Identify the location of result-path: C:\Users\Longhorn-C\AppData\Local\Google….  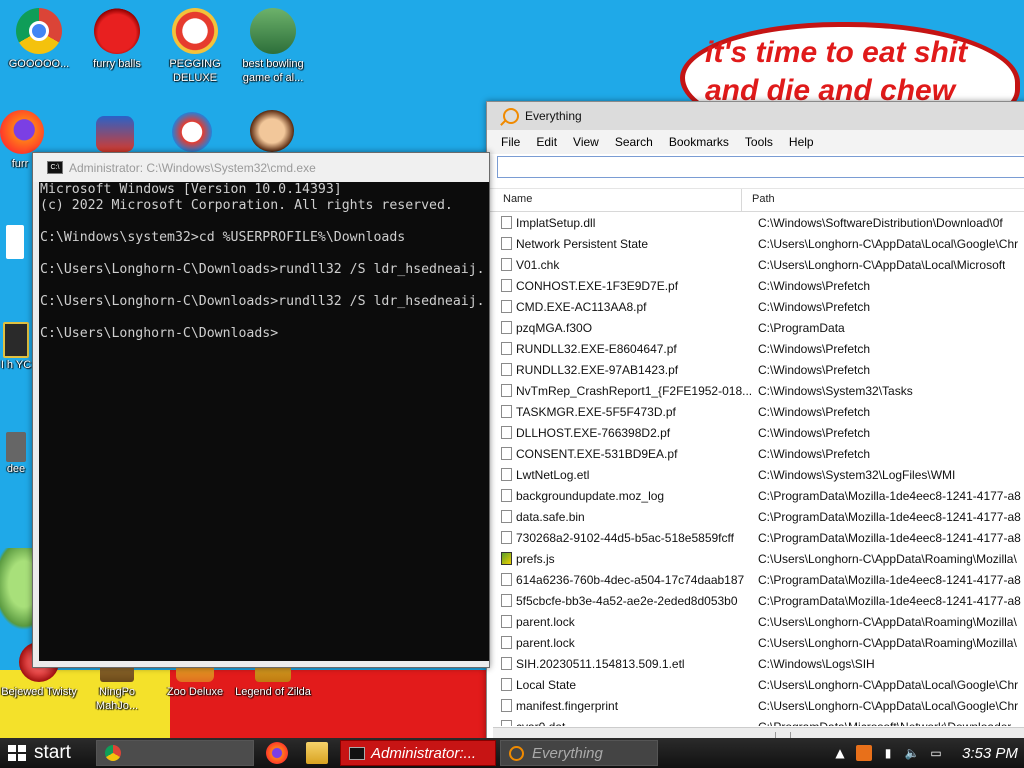
(888, 243).